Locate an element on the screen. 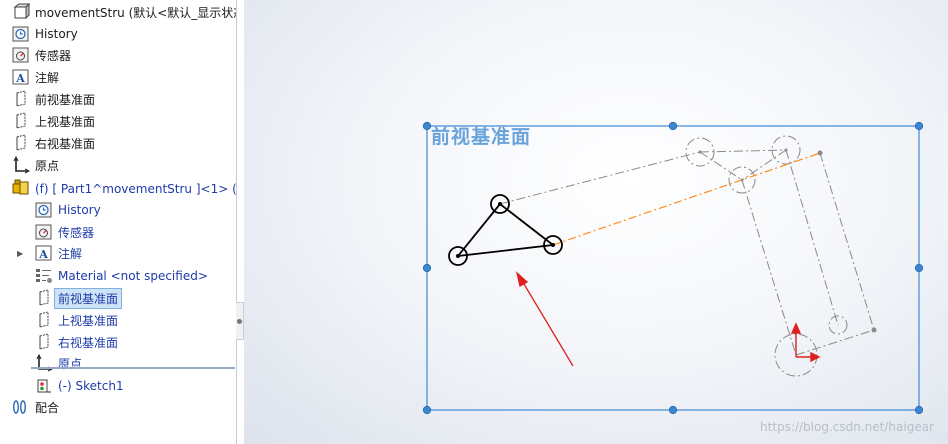 The image size is (948, 444). triangle-sketch is located at coordinates (505, 230).